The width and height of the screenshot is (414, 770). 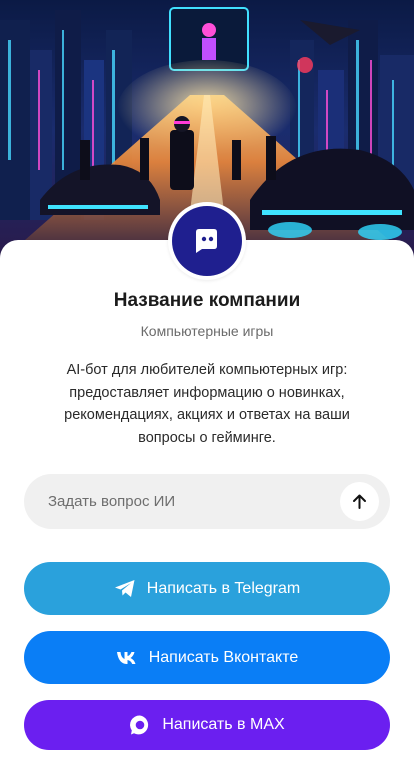 What do you see at coordinates (223, 724) in the screenshot?
I see `write-max-label: Написать в MAX` at bounding box center [223, 724].